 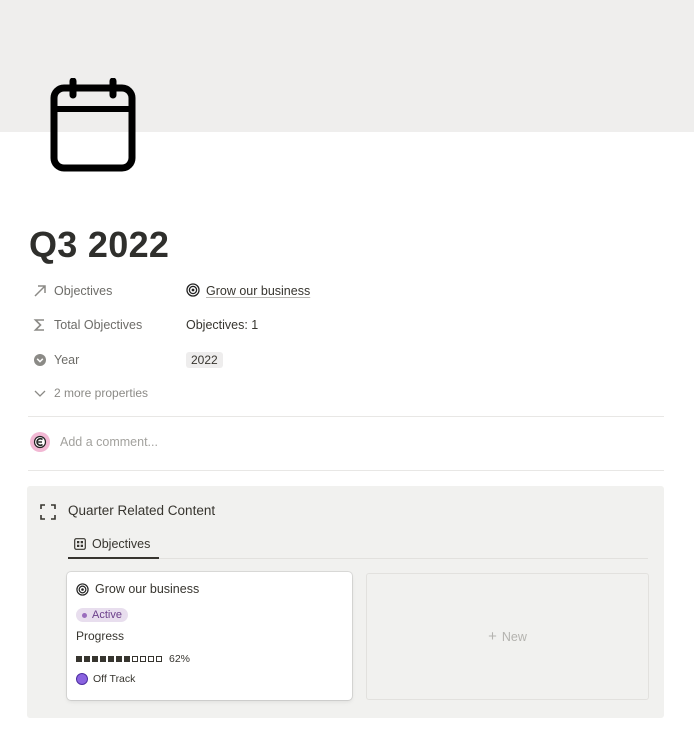 I want to click on plus-icon: +, so click(x=492, y=636).